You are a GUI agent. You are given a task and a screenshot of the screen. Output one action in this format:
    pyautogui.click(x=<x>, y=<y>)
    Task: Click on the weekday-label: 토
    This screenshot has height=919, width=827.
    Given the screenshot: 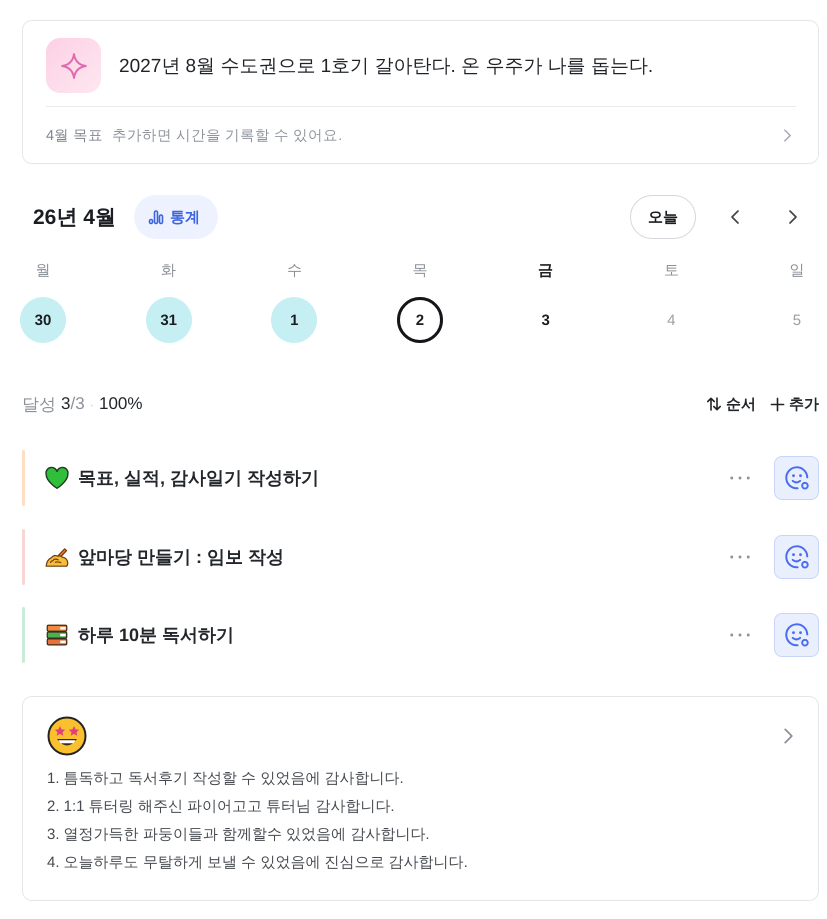 What is the action you would take?
    pyautogui.click(x=671, y=271)
    